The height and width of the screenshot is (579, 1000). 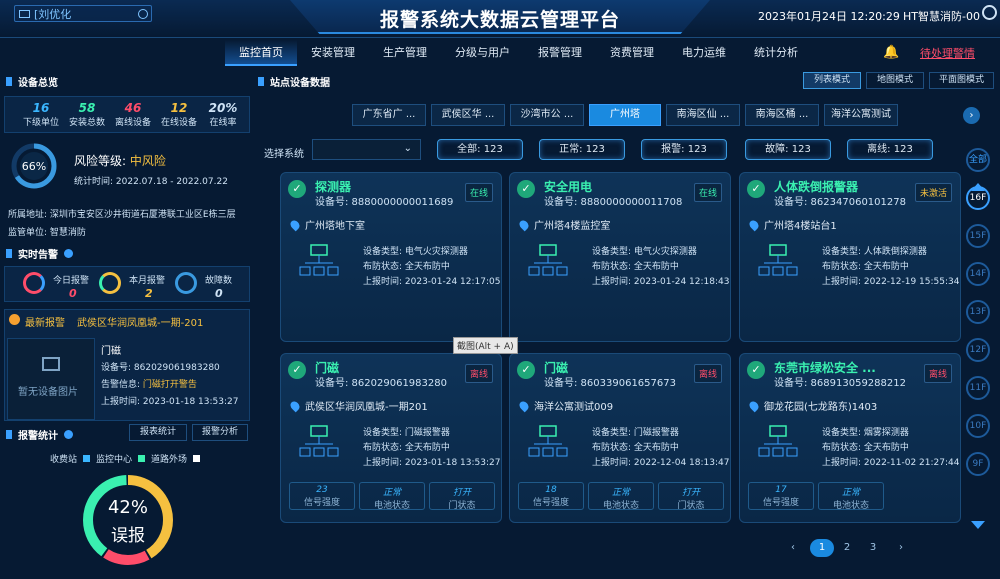 What do you see at coordinates (704, 53) in the screenshot?
I see `nav-item-power: 电力运维` at bounding box center [704, 53].